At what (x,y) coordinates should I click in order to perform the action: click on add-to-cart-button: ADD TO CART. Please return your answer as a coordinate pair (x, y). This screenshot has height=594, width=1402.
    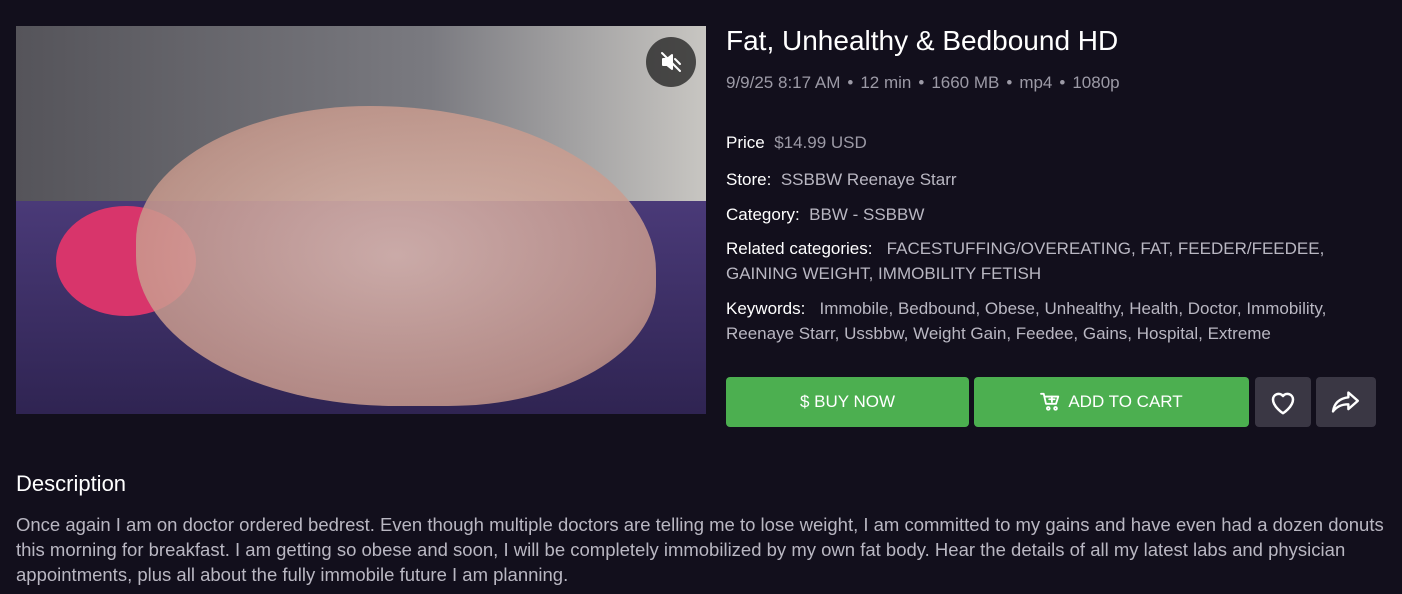
    Looking at the image, I should click on (1111, 402).